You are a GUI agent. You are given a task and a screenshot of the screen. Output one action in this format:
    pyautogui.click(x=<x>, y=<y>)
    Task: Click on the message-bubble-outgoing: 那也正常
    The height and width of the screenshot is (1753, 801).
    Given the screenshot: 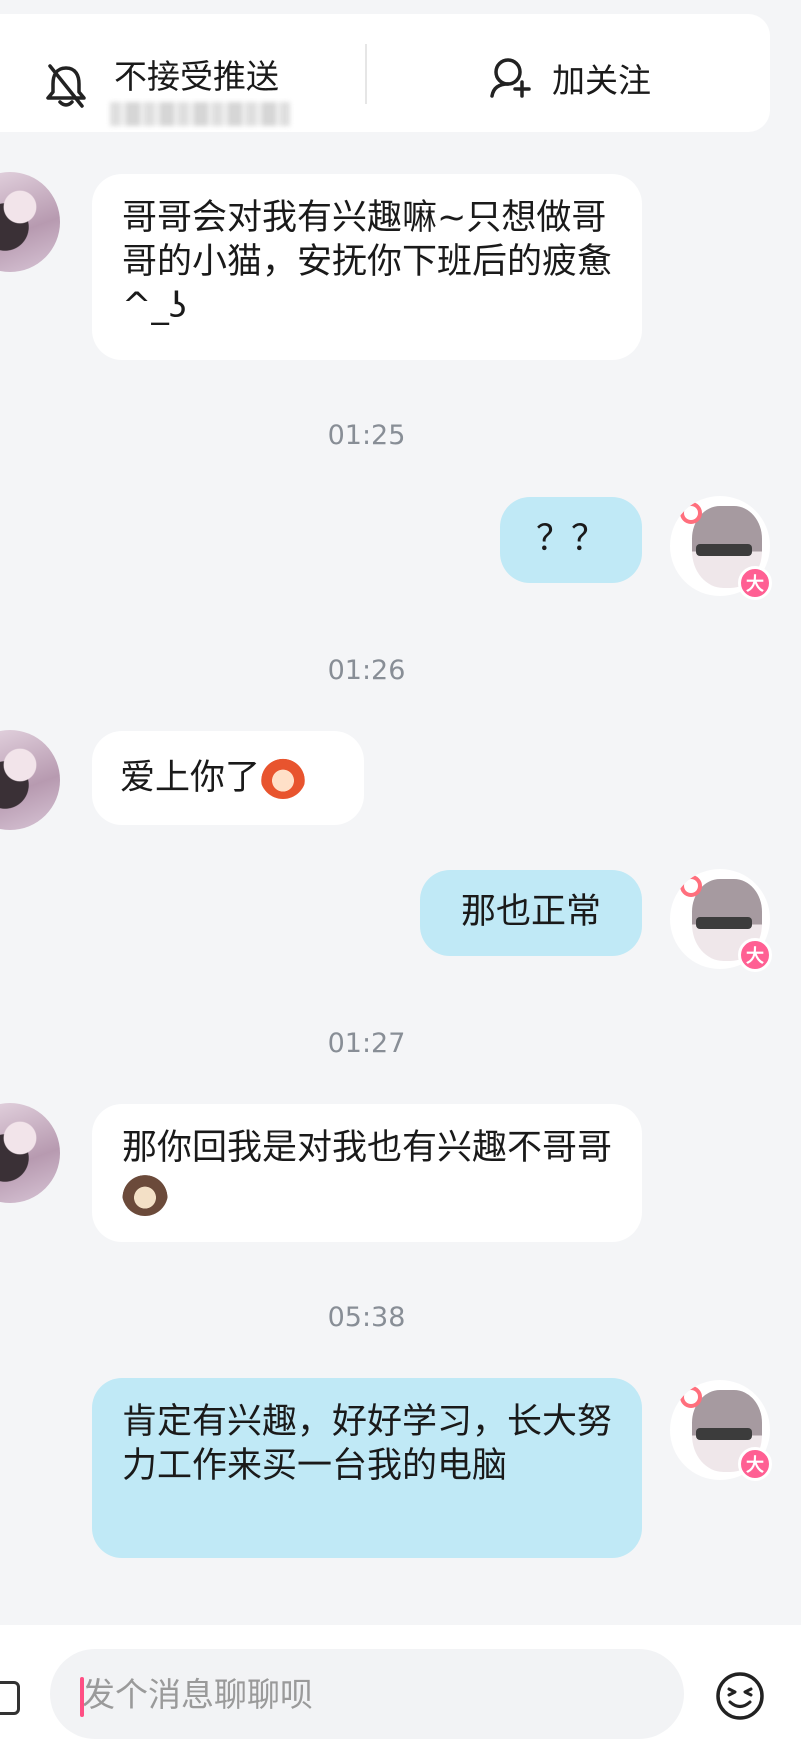 What is the action you would take?
    pyautogui.click(x=531, y=913)
    